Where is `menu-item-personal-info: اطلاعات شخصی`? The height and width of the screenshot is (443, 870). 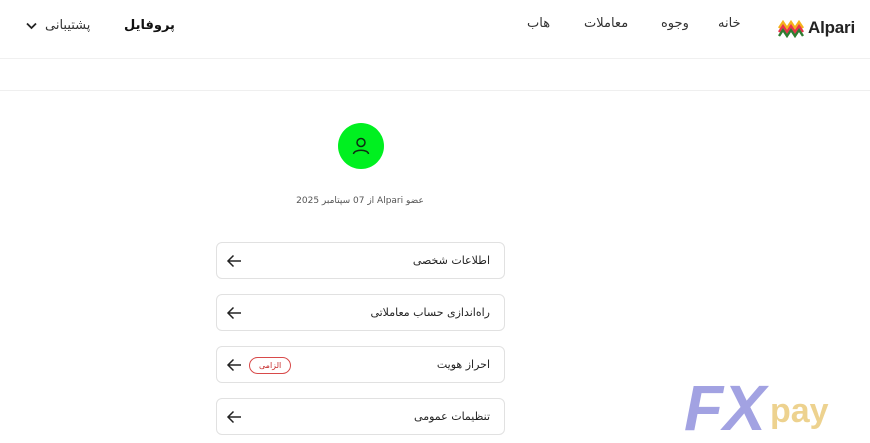
menu-item-personal-info: اطلاعات شخصی is located at coordinates (360, 260).